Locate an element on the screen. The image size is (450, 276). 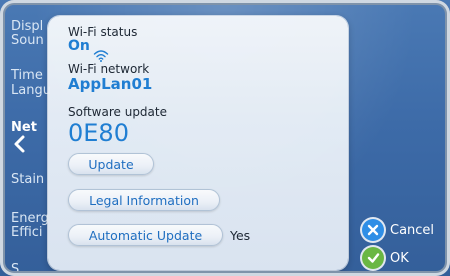
checkmark-icon is located at coordinates (373, 258).